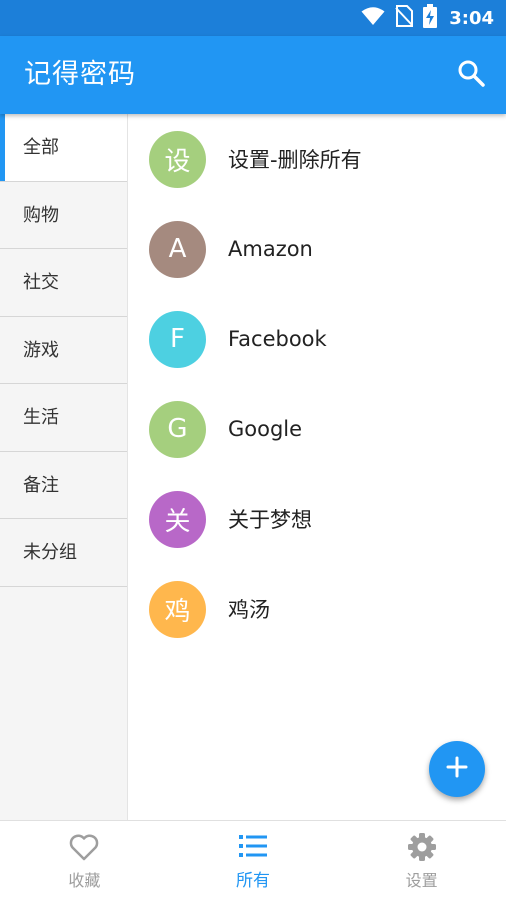 Image resolution: width=506 pixels, height=900 pixels. What do you see at coordinates (265, 429) in the screenshot?
I see `list-item-label: Google` at bounding box center [265, 429].